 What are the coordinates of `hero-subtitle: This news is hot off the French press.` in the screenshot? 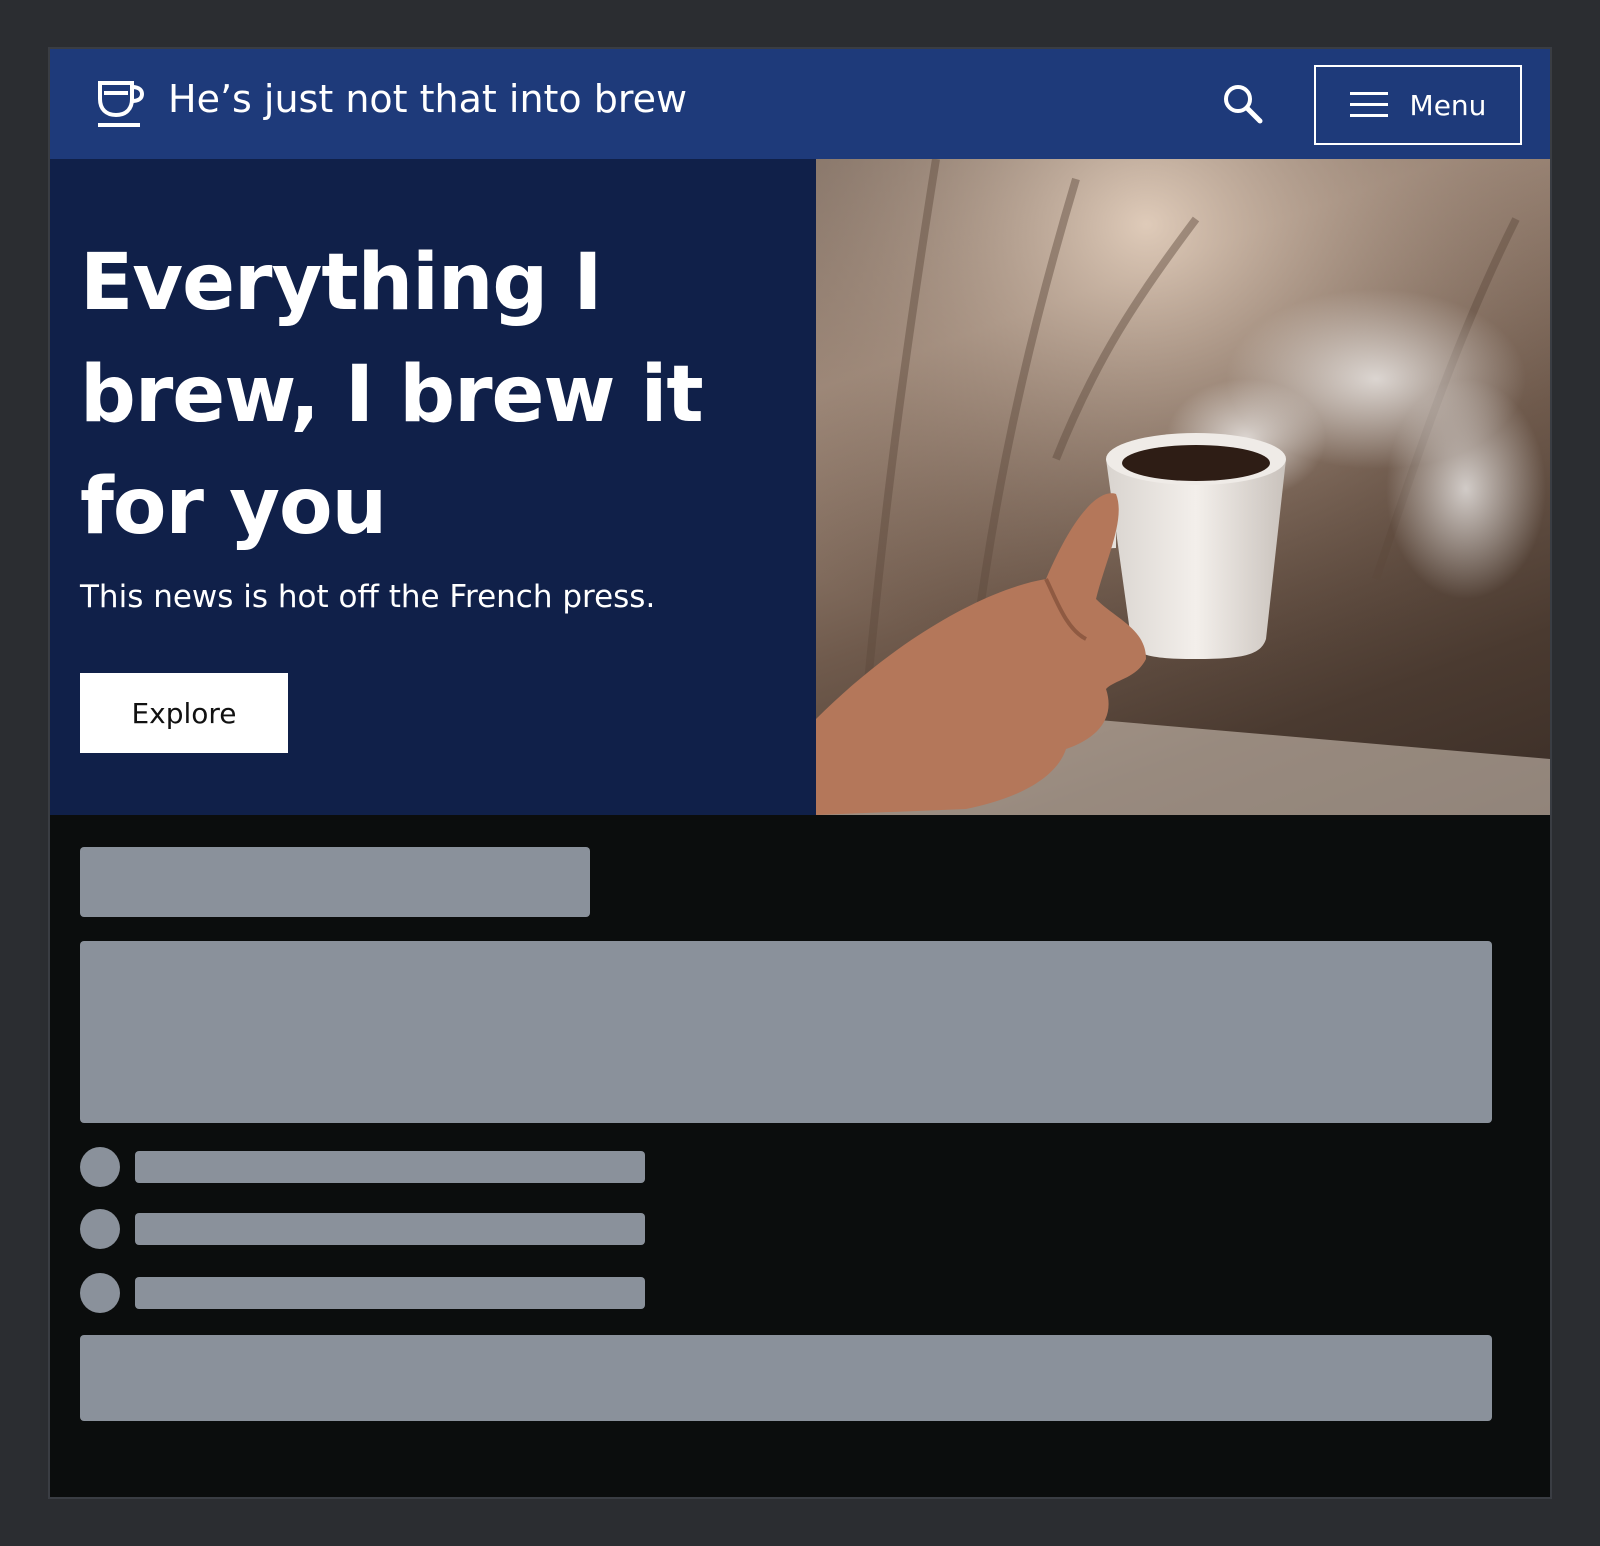 It's located at (368, 597).